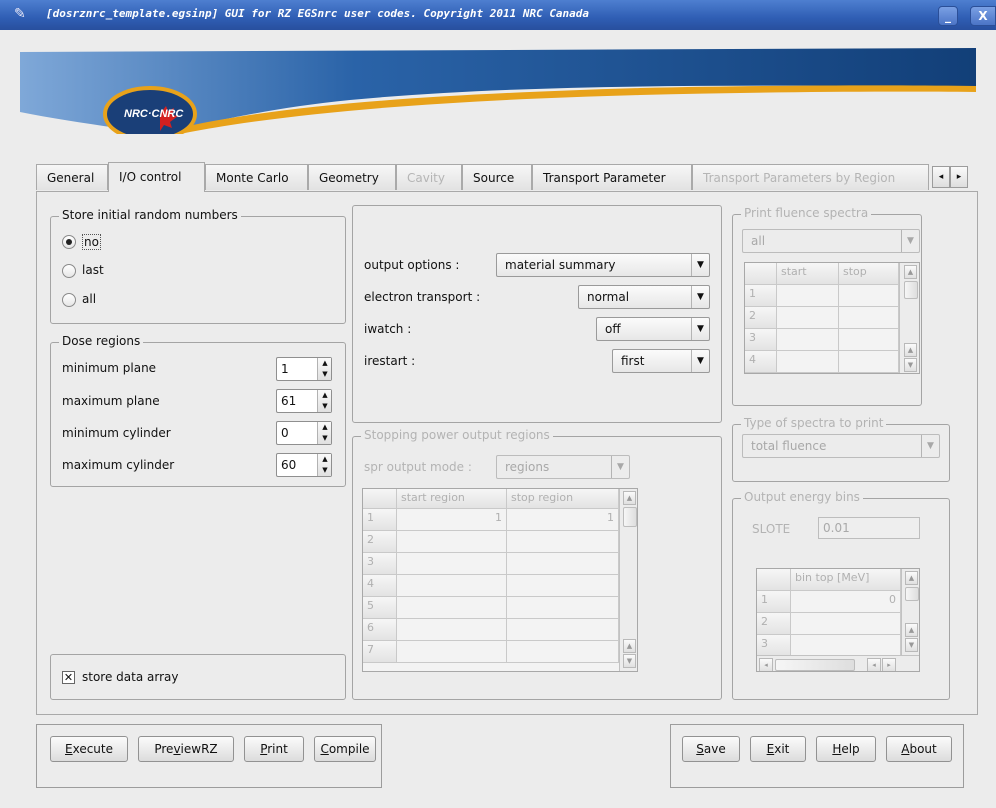  I want to click on spr-col-stop: stop region, so click(563, 499).